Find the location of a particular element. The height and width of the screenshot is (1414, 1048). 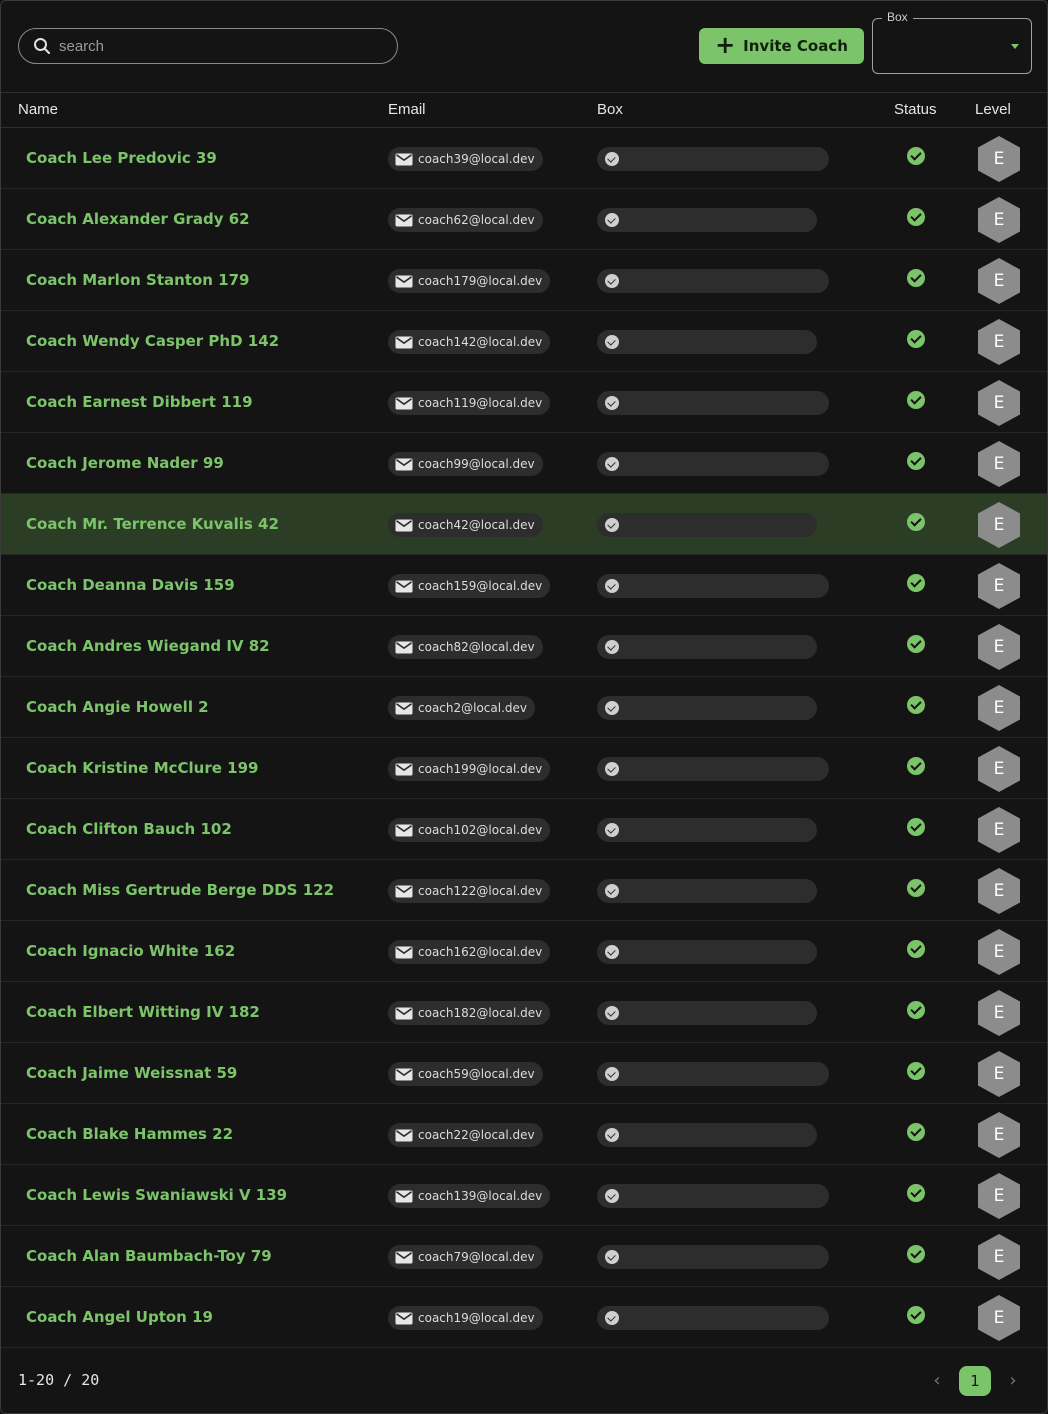

coach-name-link: Coach Earnest Dibbert 119 is located at coordinates (139, 402).